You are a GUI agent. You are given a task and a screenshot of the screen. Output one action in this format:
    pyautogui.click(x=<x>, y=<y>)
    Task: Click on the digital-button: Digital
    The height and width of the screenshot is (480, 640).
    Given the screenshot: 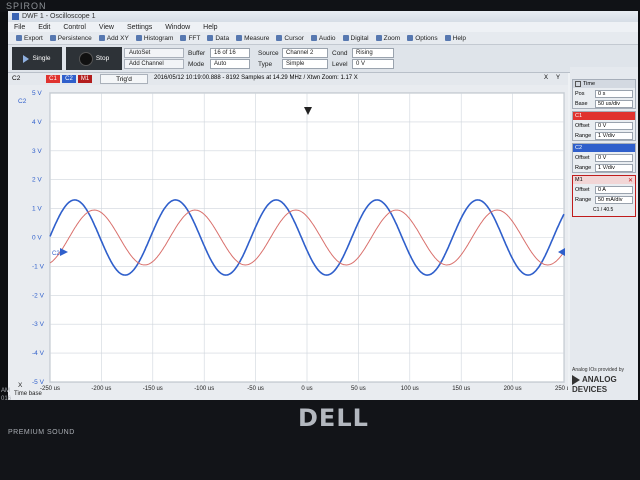 What is the action you would take?
    pyautogui.click(x=355, y=38)
    